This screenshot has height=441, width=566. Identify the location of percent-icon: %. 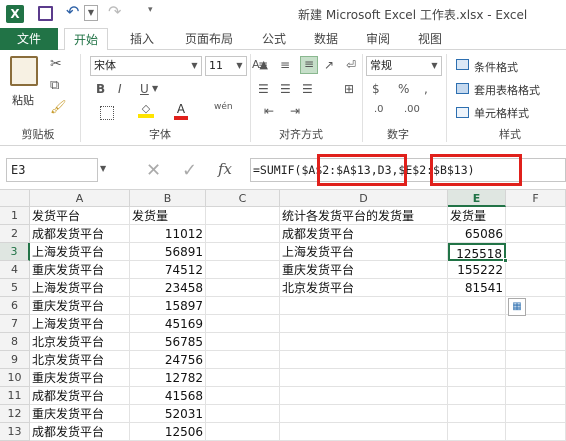
(403, 89).